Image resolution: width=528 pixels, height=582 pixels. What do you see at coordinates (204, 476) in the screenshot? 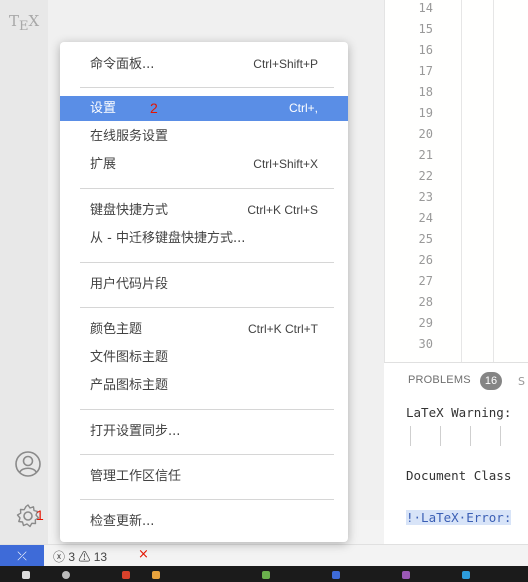
I see `menu-item-workspace-trust: 管理工作区信任` at bounding box center [204, 476].